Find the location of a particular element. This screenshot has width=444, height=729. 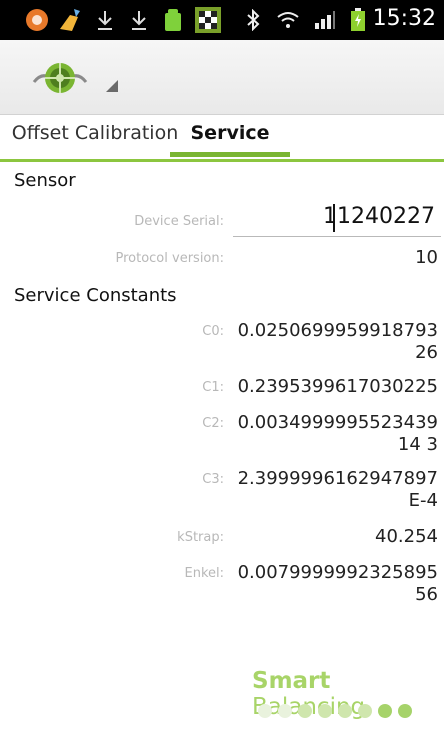

notification-badge-icon is located at coordinates (37, 20).